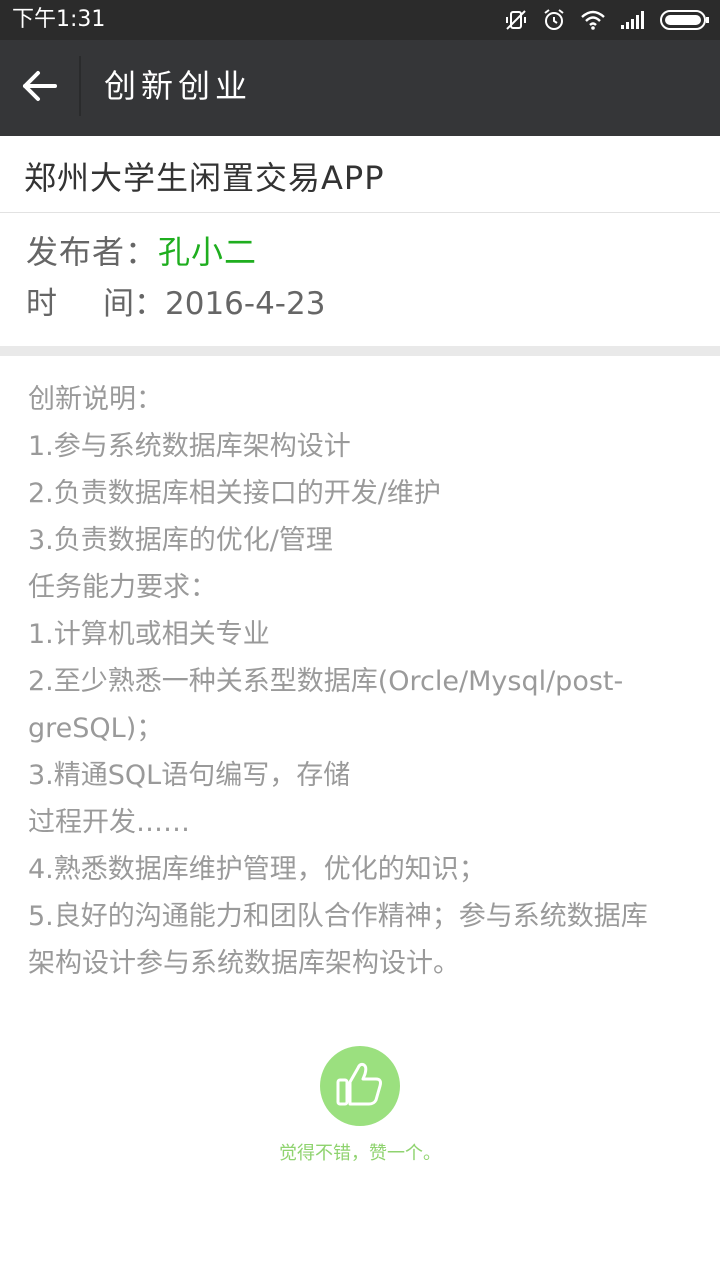  Describe the element at coordinates (59, 19) in the screenshot. I see `status-time: 下午1:31` at that location.